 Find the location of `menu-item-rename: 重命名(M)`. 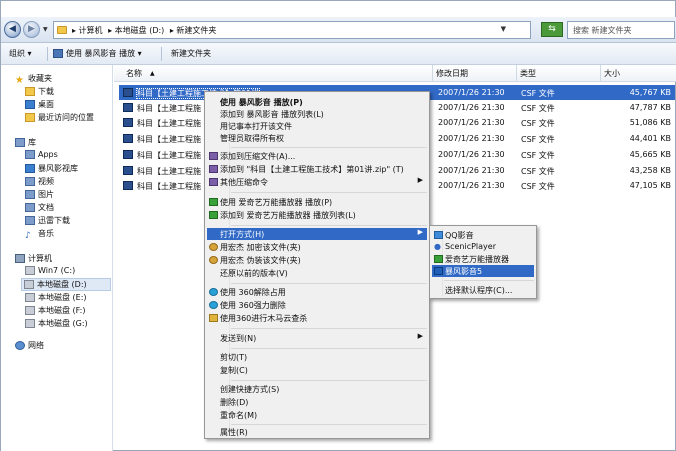

menu-item-rename: 重命名(M) is located at coordinates (317, 415).